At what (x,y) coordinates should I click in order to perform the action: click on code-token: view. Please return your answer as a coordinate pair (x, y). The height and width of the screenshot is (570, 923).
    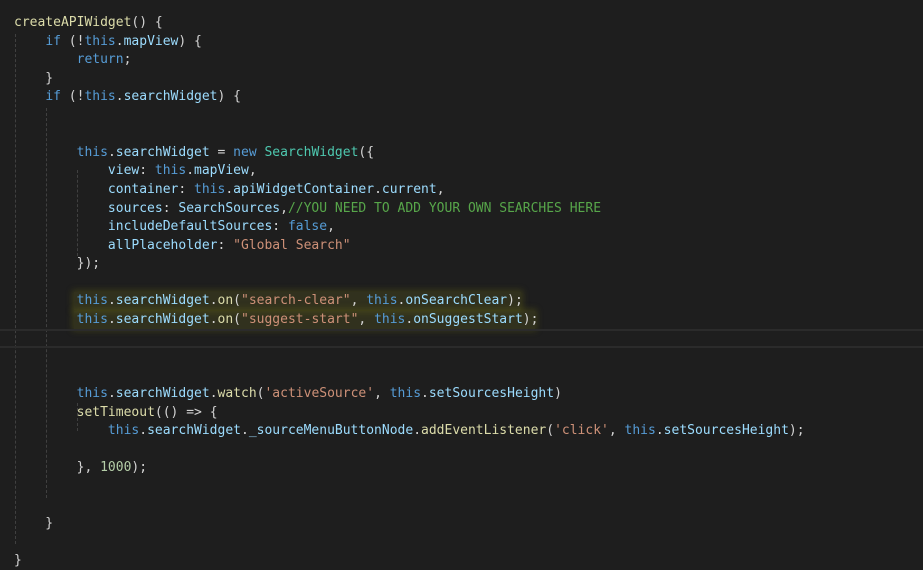
    Looking at the image, I should click on (123, 171).